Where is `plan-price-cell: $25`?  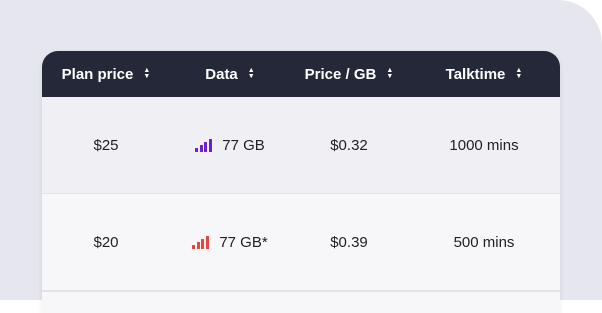
plan-price-cell: $25 is located at coordinates (106, 145).